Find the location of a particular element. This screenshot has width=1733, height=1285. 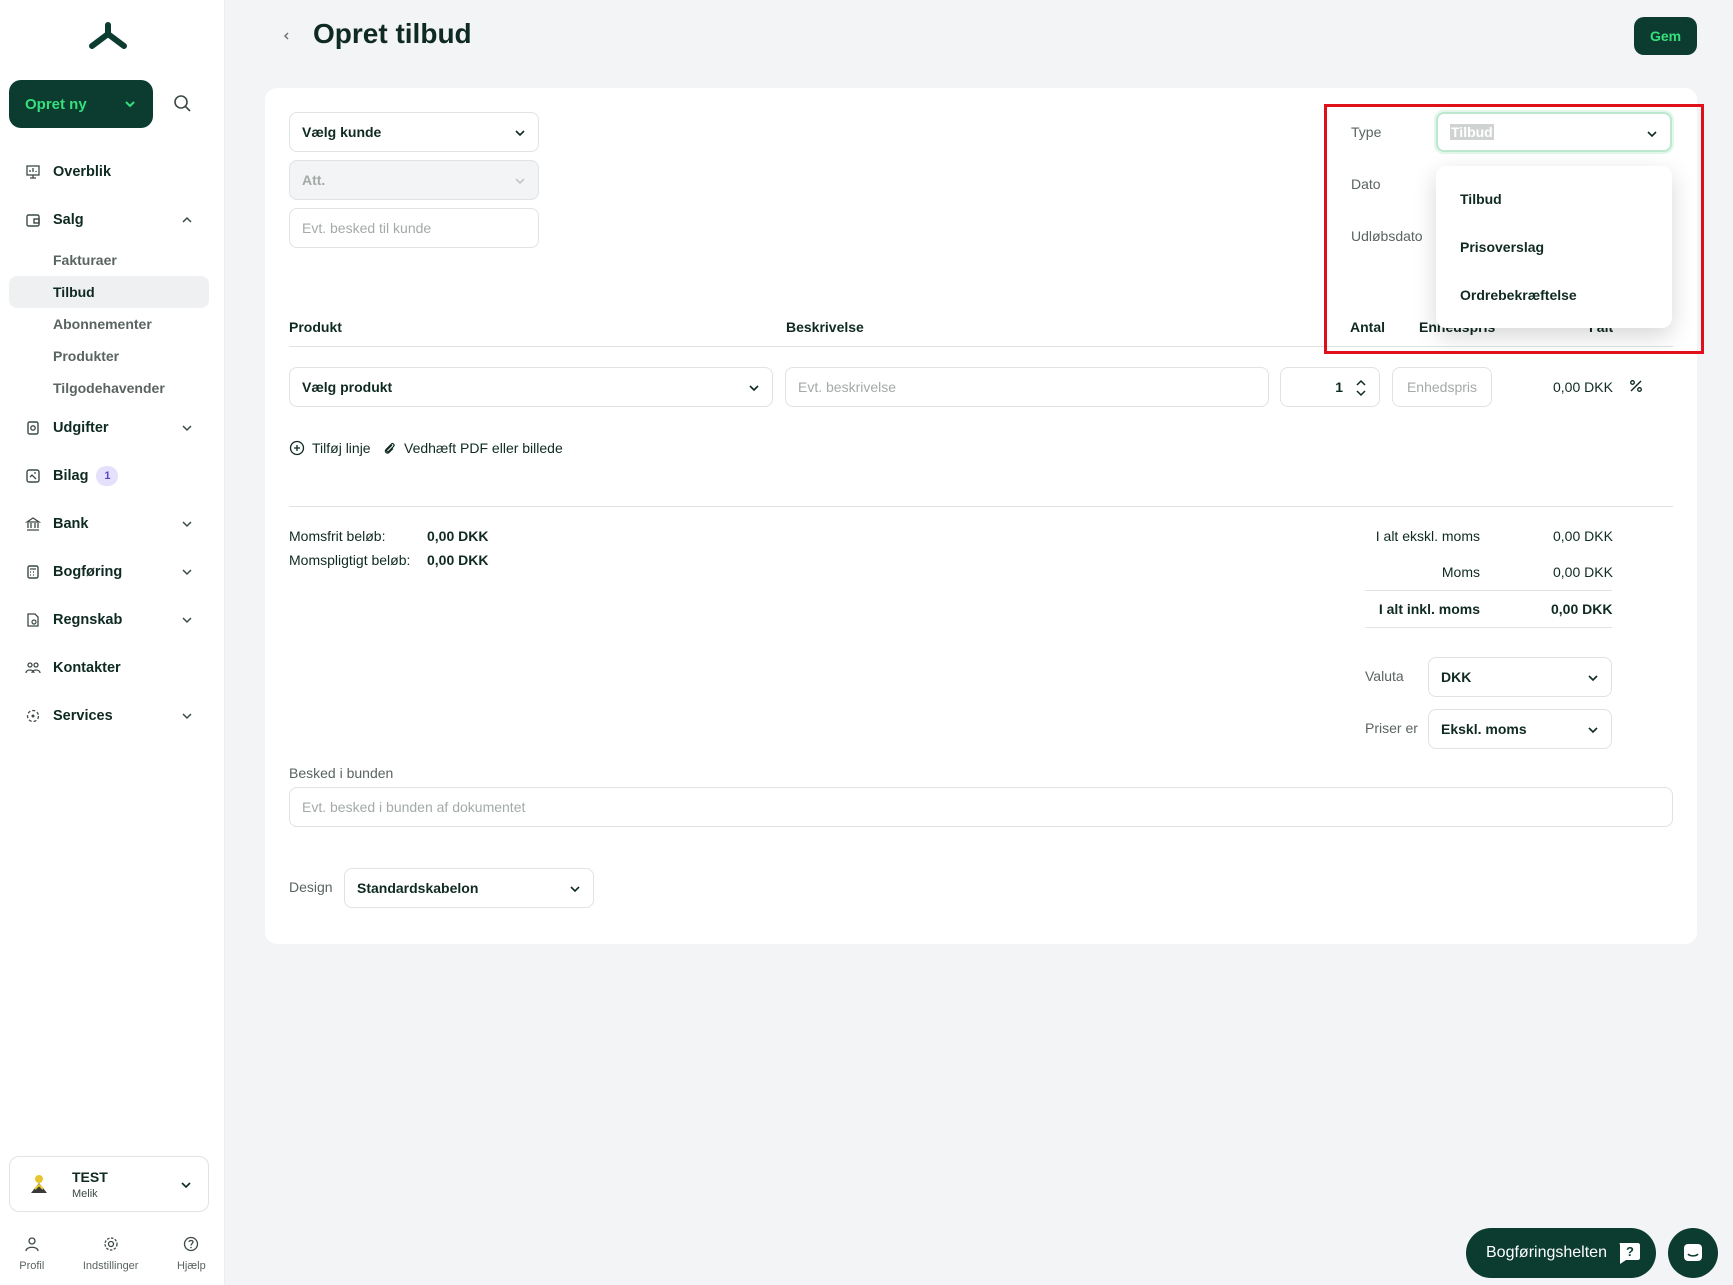

att-select: Att. is located at coordinates (414, 180).